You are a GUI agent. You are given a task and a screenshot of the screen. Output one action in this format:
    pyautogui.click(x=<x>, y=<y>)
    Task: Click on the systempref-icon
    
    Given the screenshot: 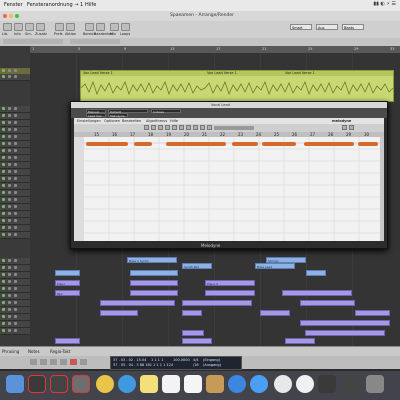 What is the action you would take?
    pyautogui.click(x=81, y=384)
    